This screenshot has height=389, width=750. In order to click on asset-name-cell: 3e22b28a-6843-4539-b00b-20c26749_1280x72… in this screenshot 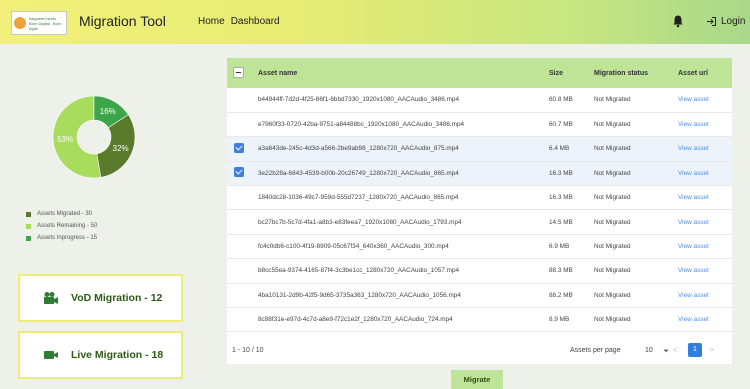, I will do `click(358, 173)`.